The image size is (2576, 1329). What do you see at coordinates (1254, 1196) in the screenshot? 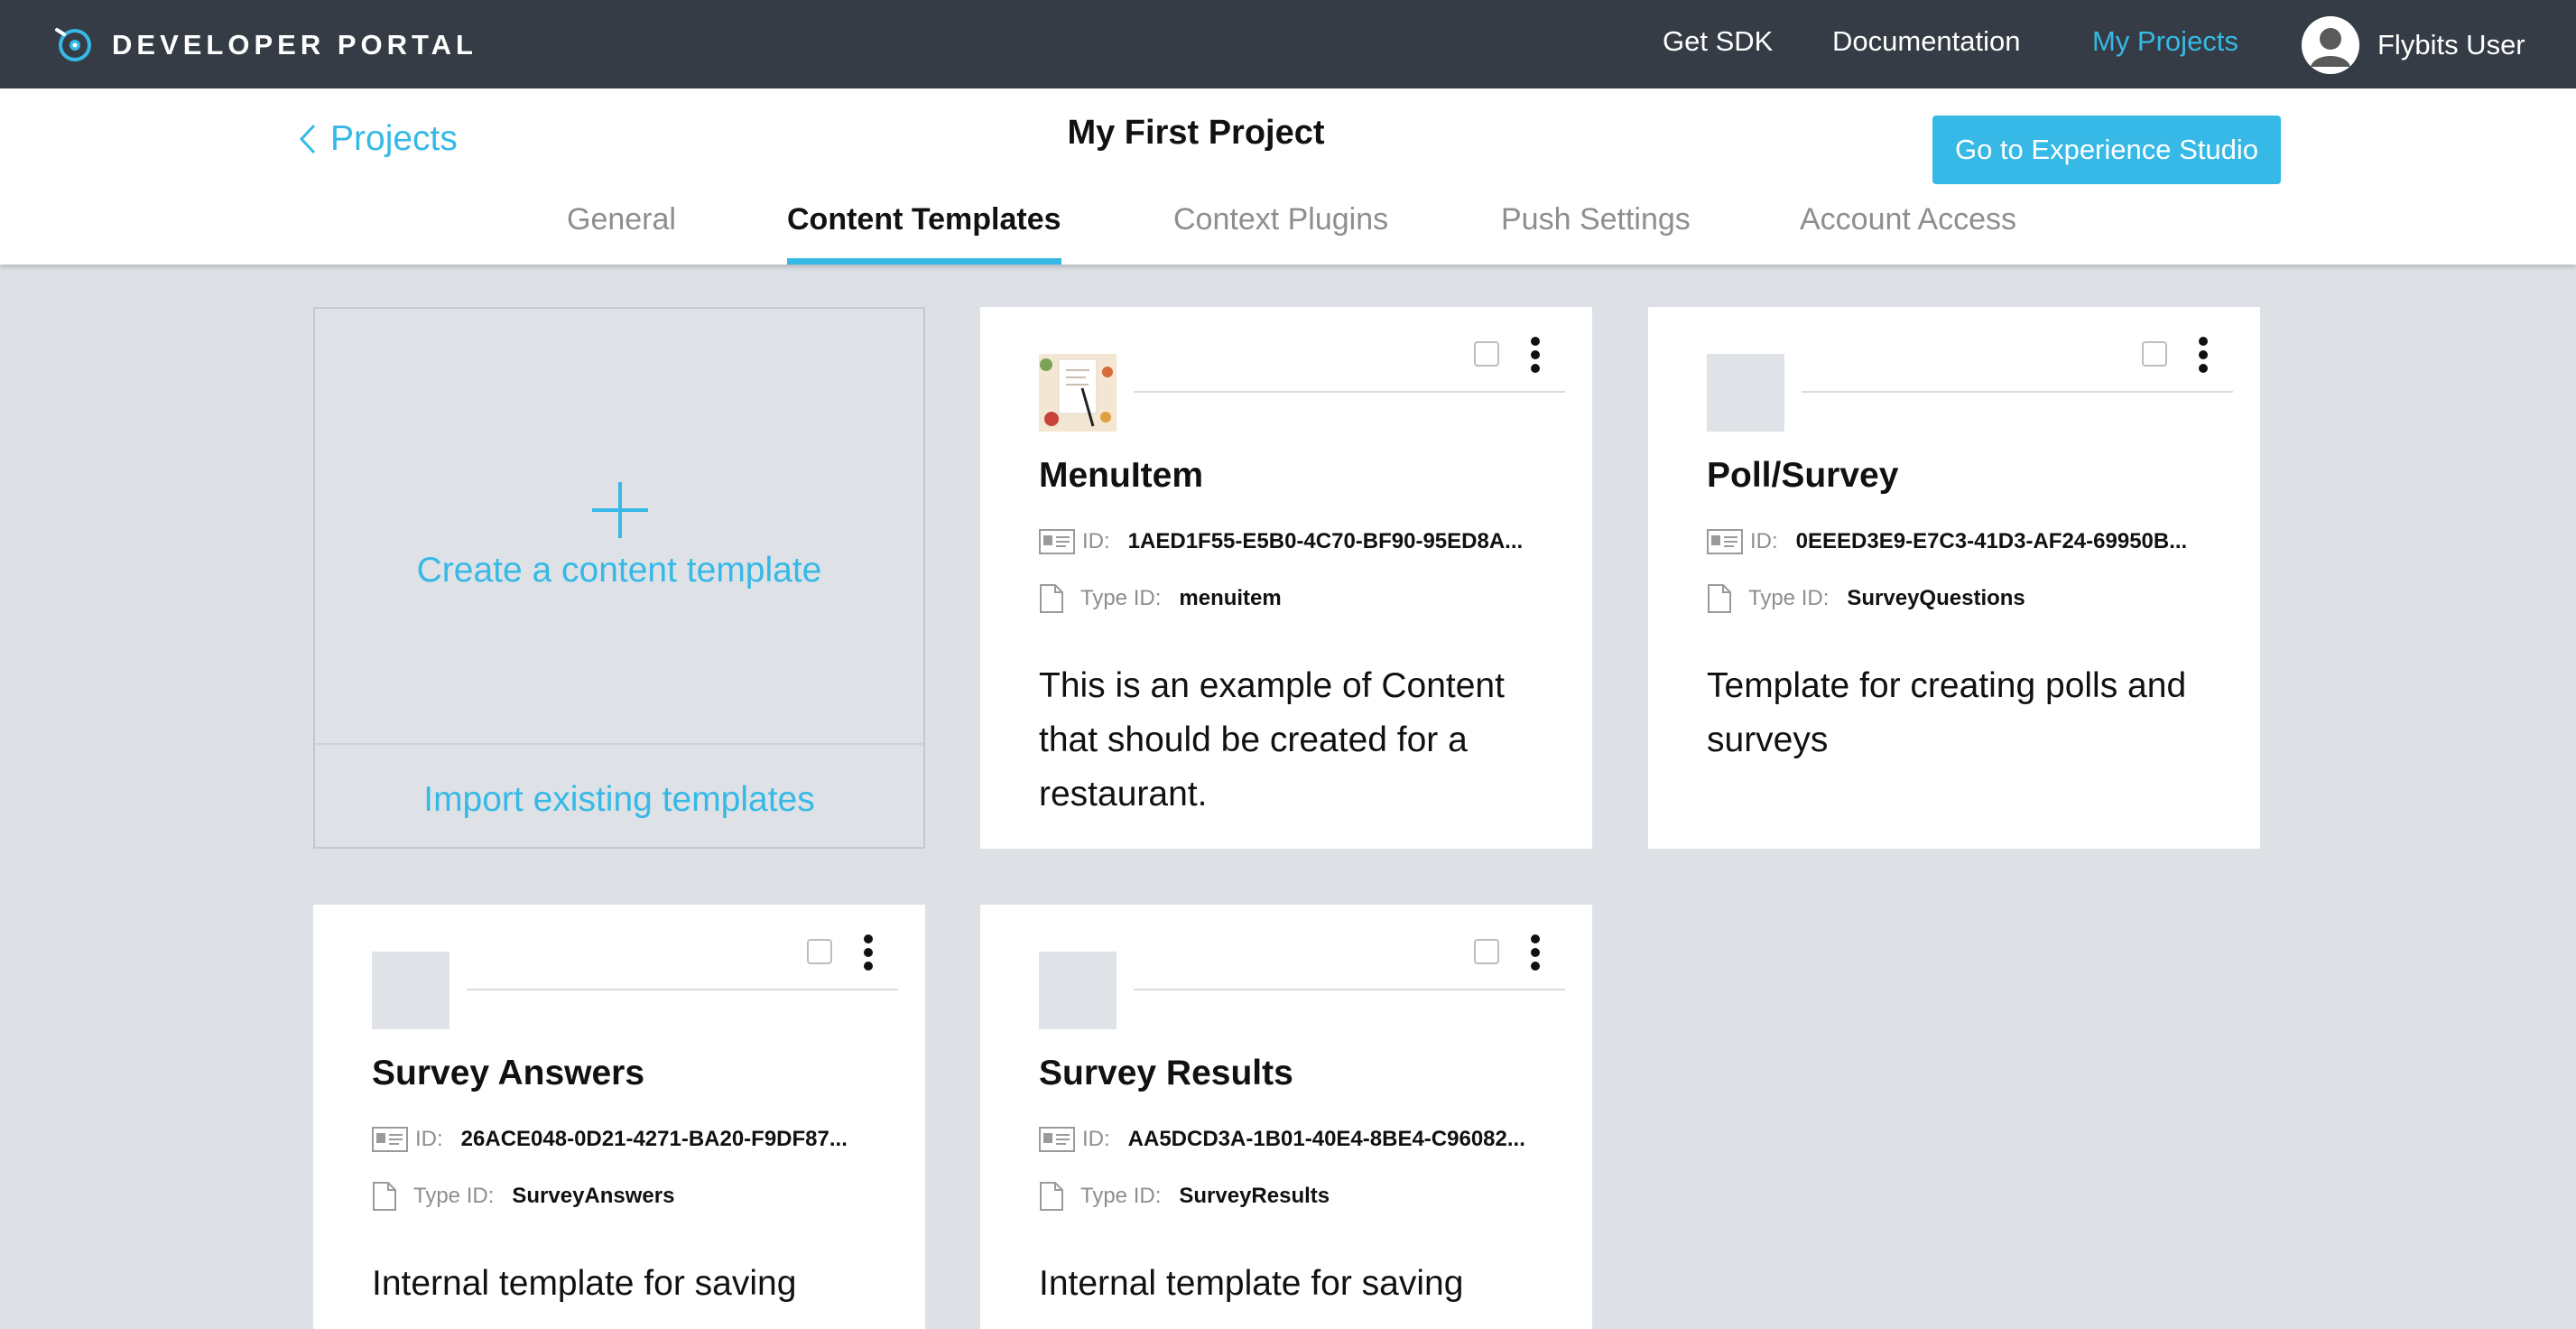
I see `template-type-id: SurveyResults` at bounding box center [1254, 1196].